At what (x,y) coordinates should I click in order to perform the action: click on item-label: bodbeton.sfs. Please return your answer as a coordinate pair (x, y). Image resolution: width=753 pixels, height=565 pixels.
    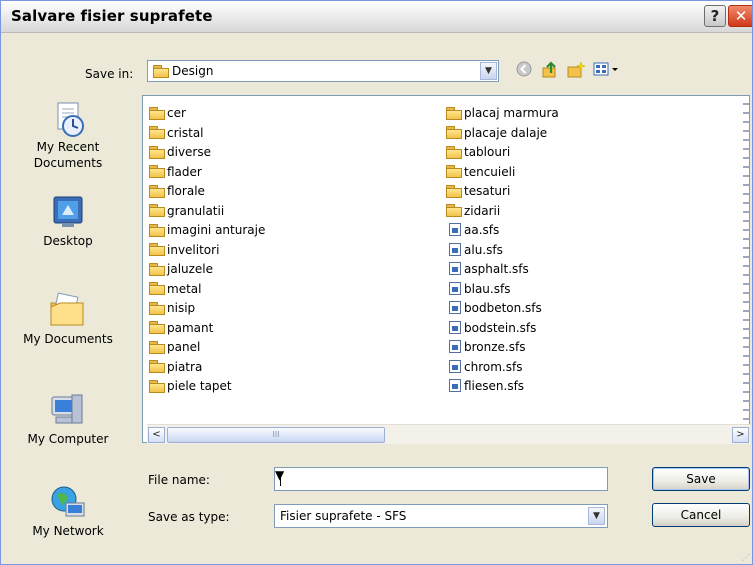
    Looking at the image, I should click on (503, 308).